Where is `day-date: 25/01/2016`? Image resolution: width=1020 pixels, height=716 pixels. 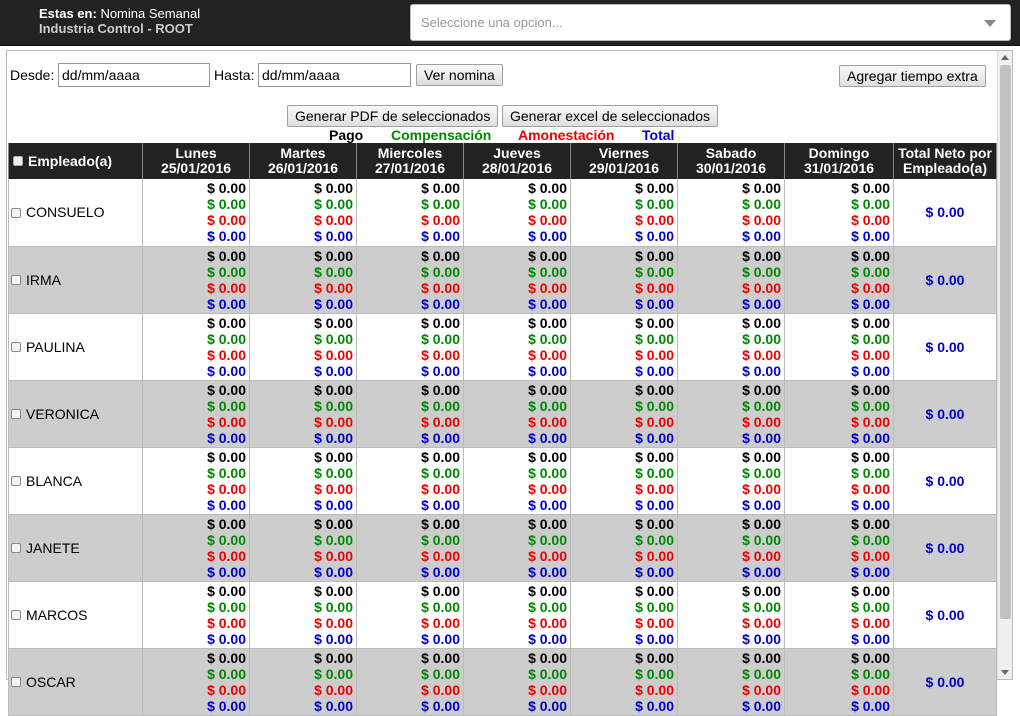 day-date: 25/01/2016 is located at coordinates (196, 168).